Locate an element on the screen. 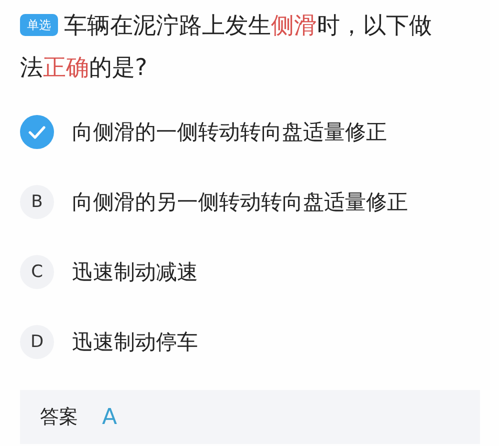  answer-value: A is located at coordinates (110, 417).